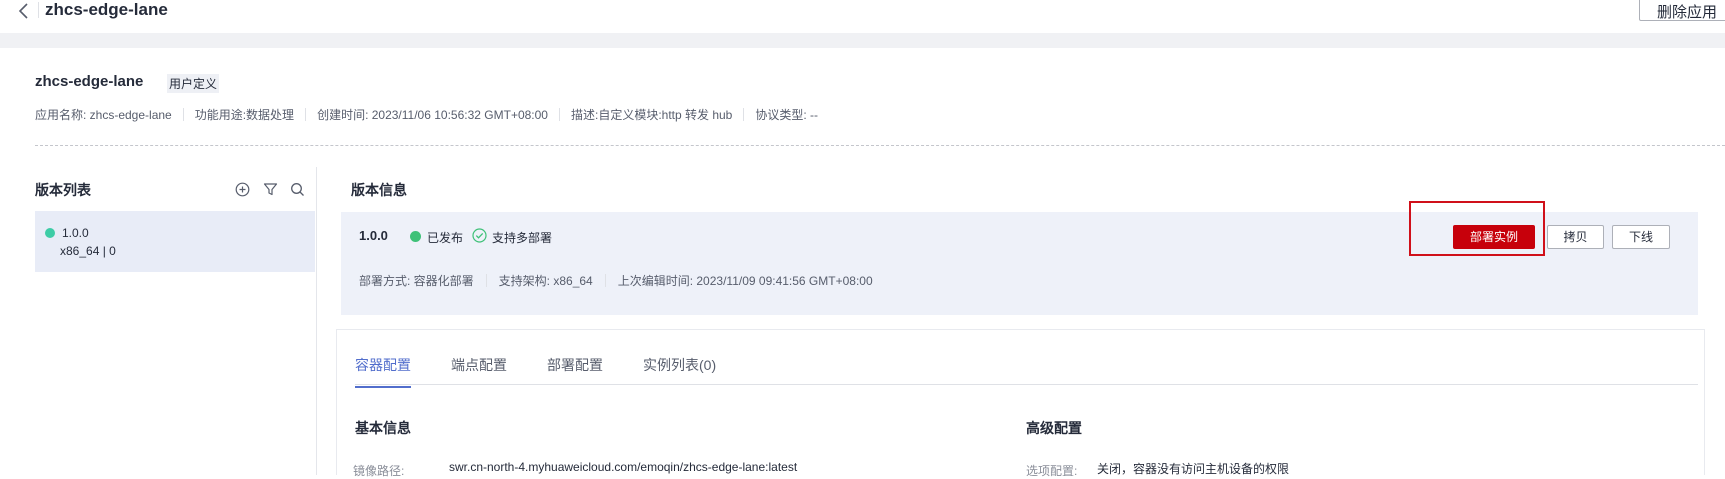 The width and height of the screenshot is (1725, 479). What do you see at coordinates (862, 40) in the screenshot?
I see `header-separator` at bounding box center [862, 40].